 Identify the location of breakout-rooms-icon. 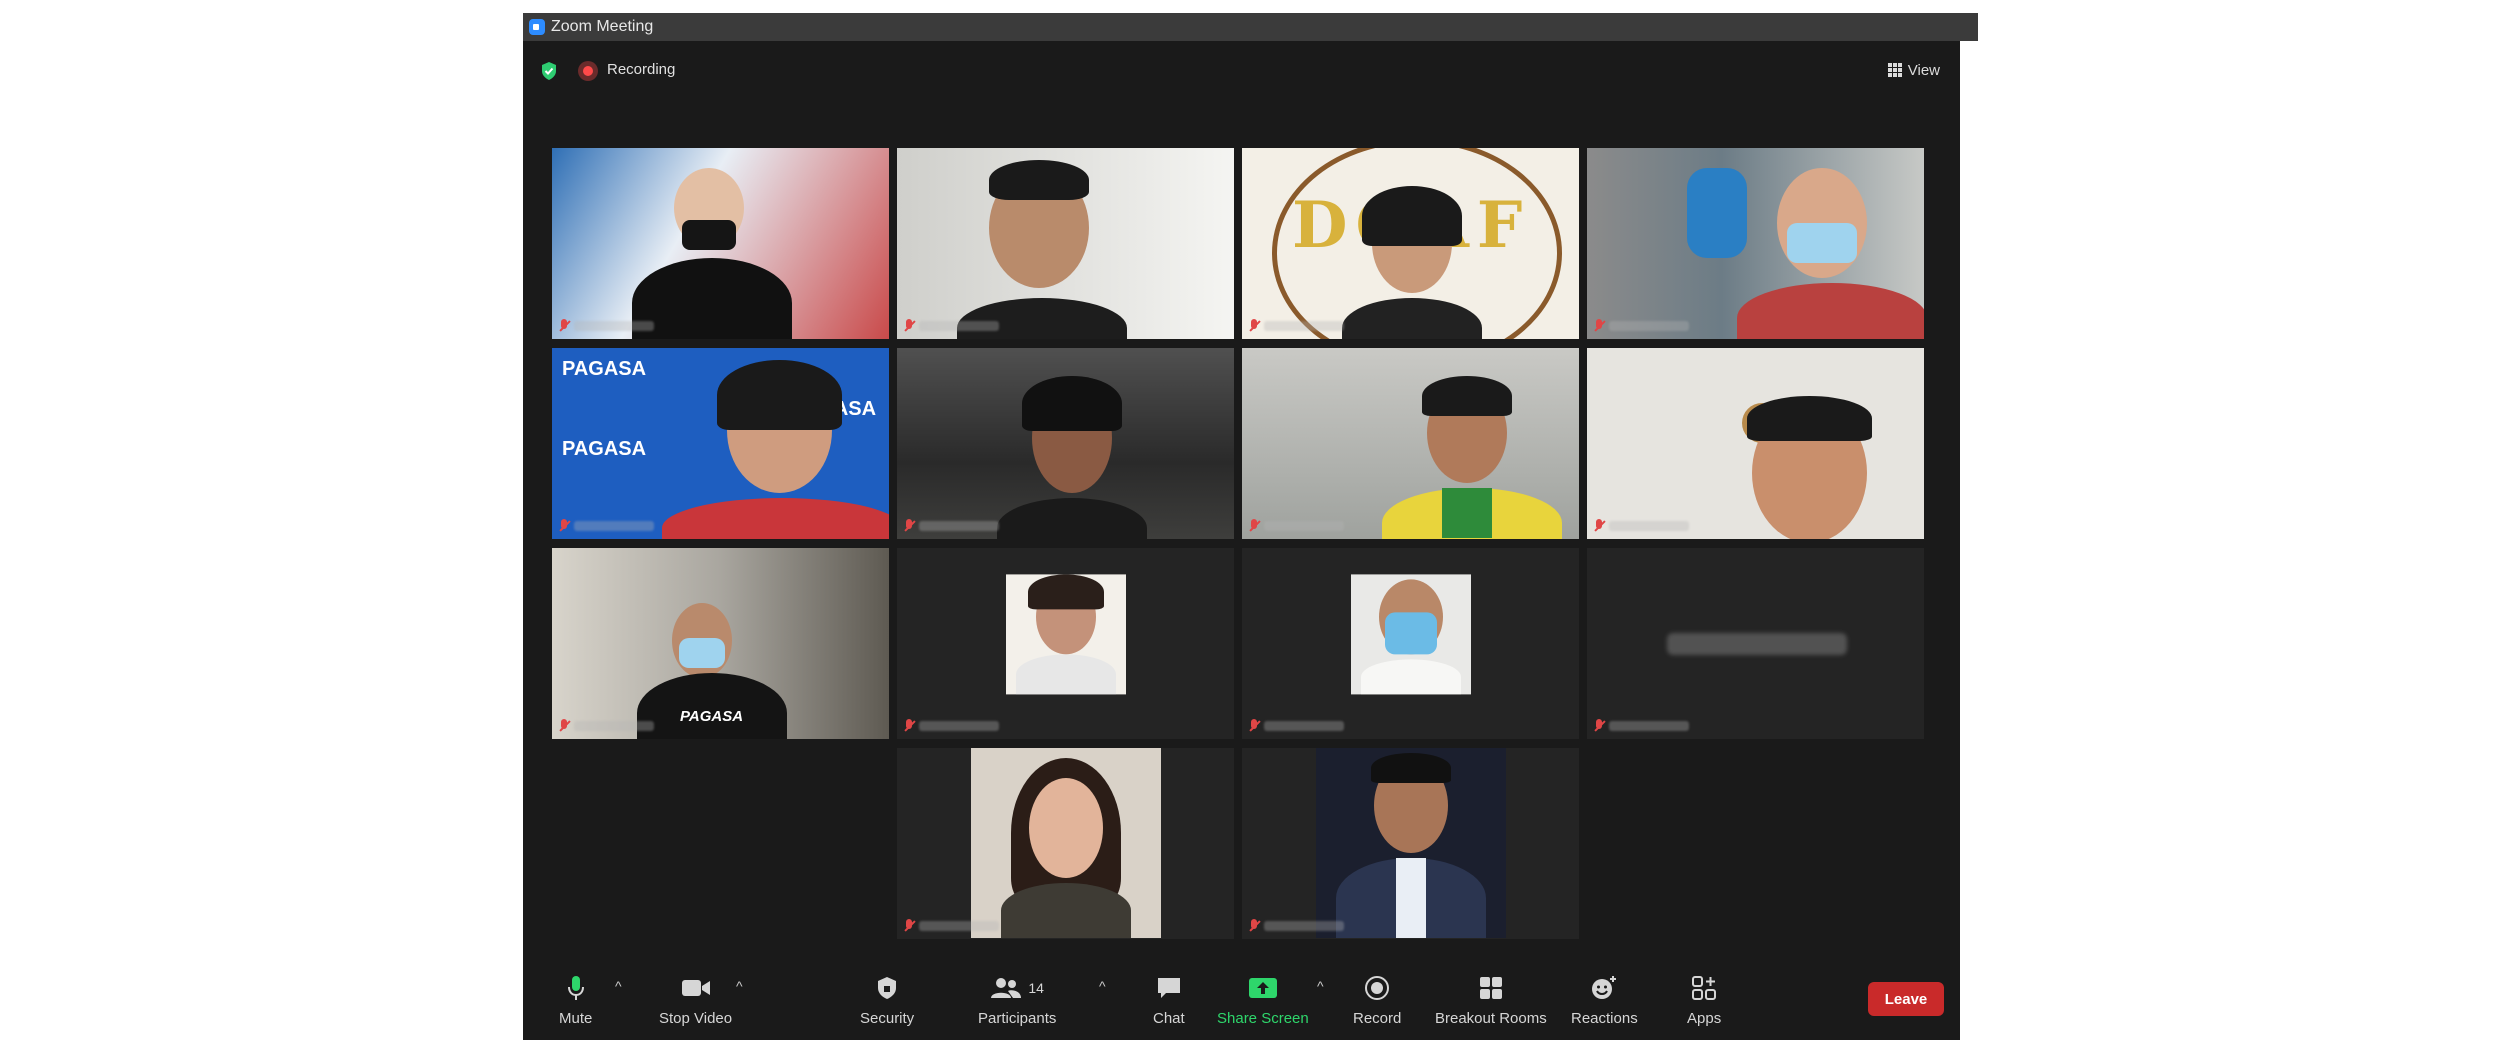
(1490, 988).